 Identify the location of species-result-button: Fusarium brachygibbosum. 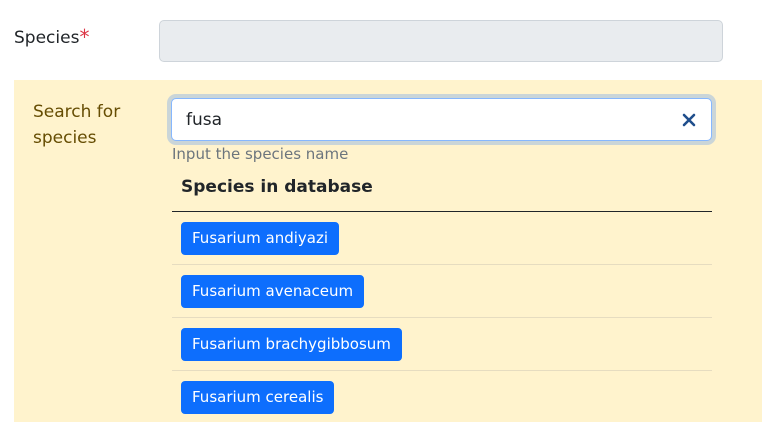
(291, 344).